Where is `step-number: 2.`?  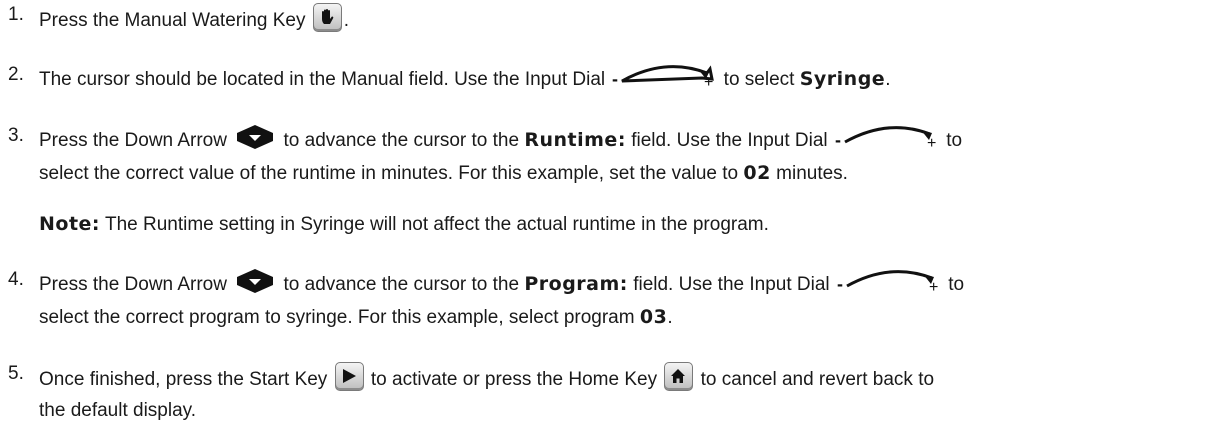
step-number: 2. is located at coordinates (16, 74).